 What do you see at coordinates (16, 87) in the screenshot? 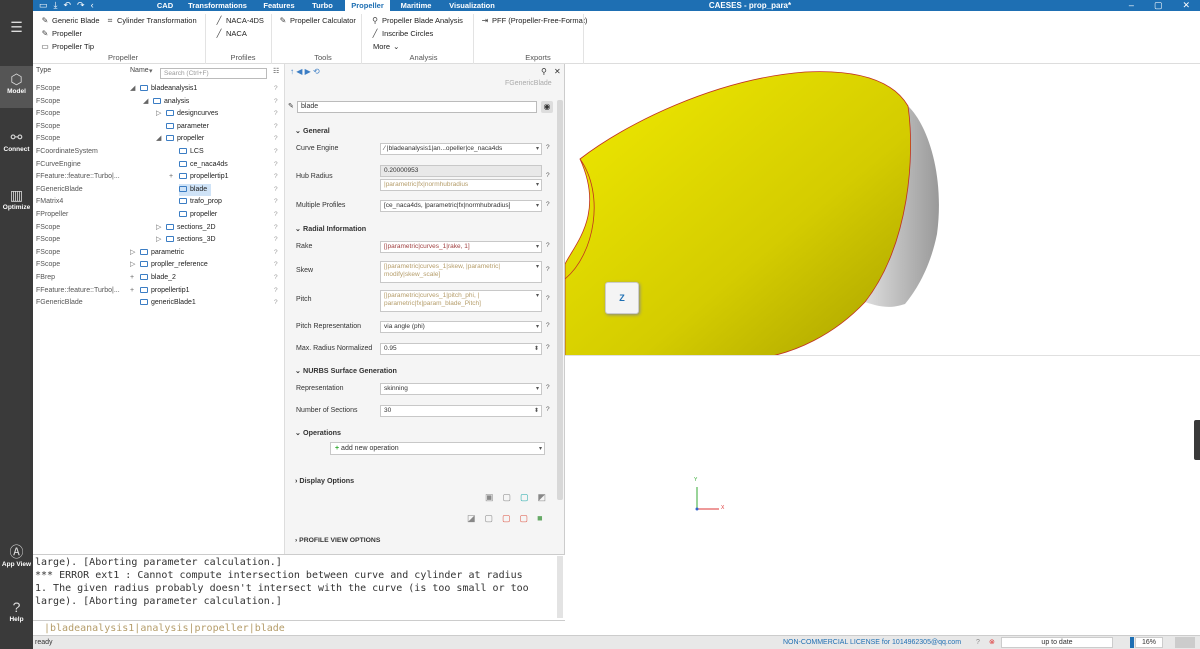
I see `sidebar-item-model: ⬡ Model` at bounding box center [16, 87].